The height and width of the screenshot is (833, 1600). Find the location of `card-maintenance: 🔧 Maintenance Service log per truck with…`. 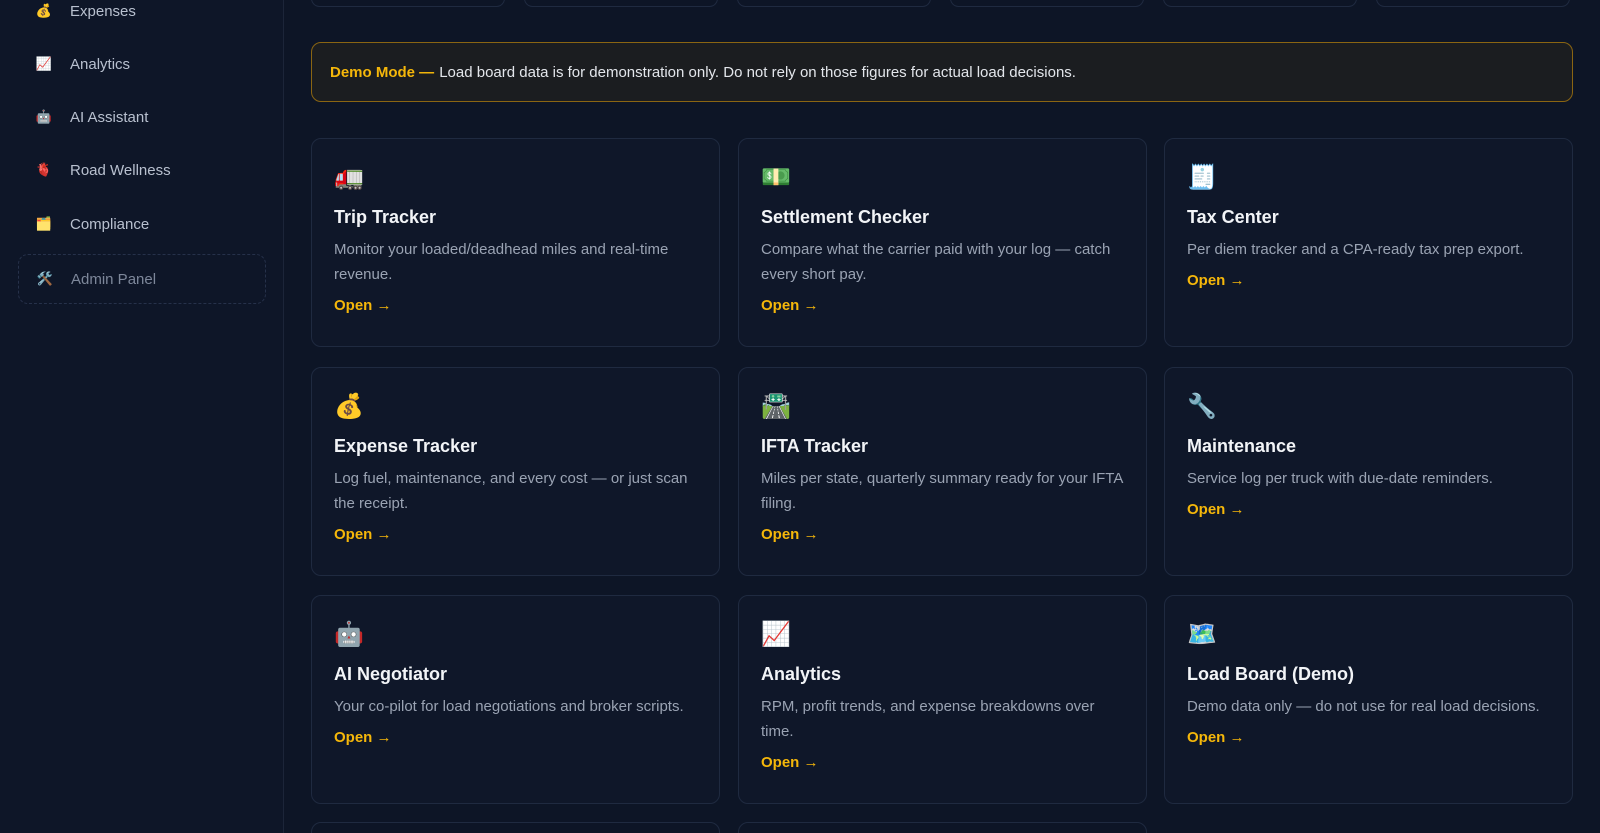

card-maintenance: 🔧 Maintenance Service log per truck with… is located at coordinates (1368, 471).